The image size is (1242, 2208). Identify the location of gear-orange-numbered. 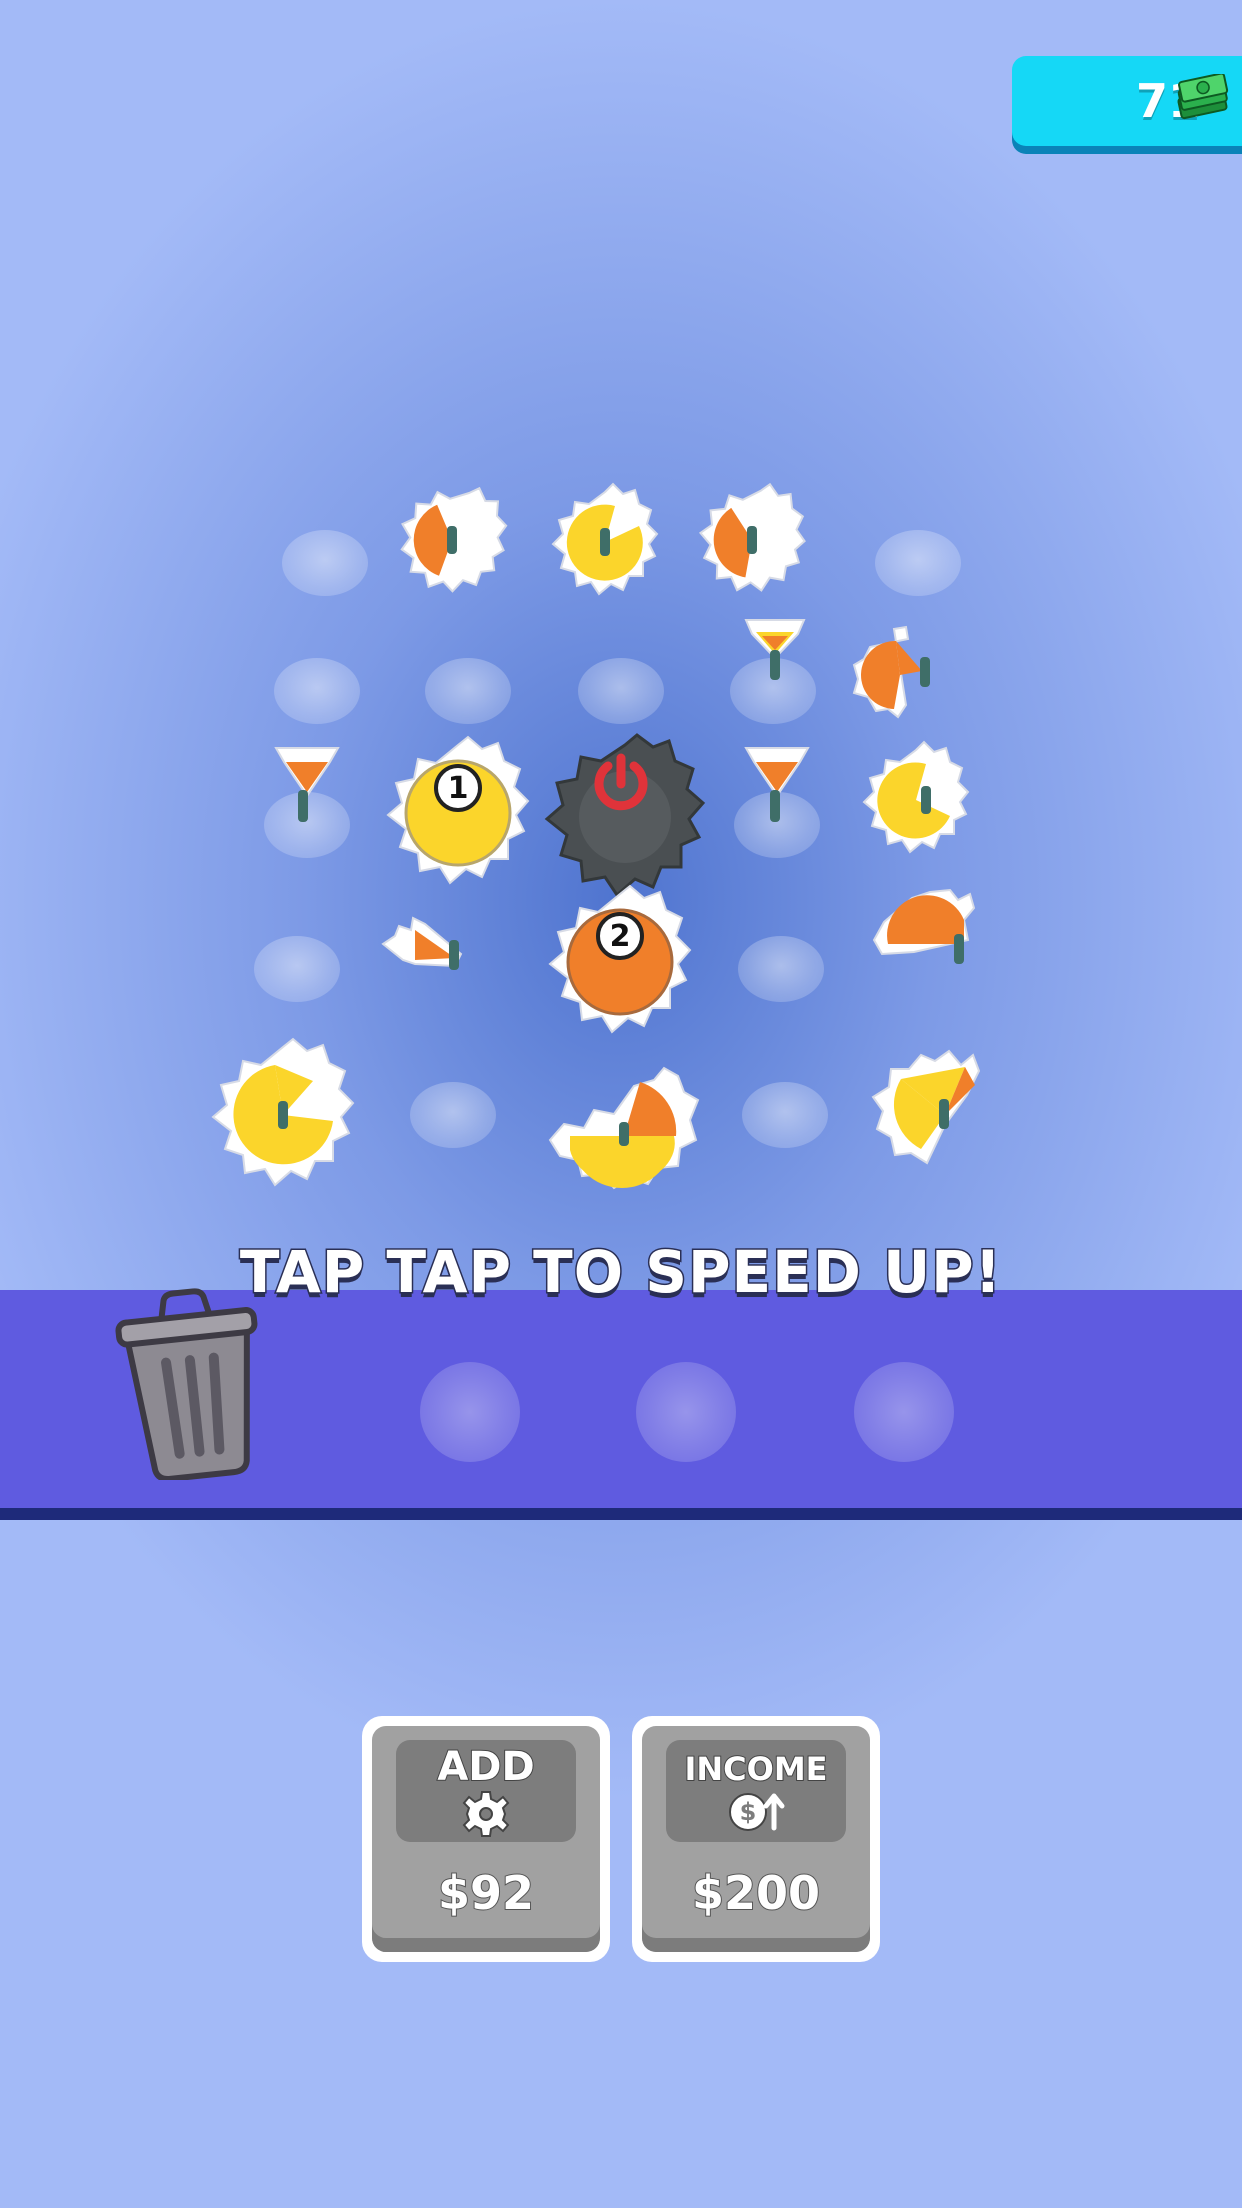
(620, 962).